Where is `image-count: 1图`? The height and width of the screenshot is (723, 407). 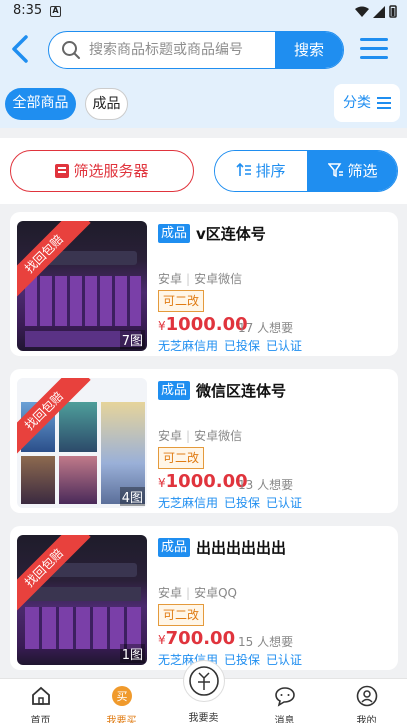 image-count: 1图 is located at coordinates (132, 653).